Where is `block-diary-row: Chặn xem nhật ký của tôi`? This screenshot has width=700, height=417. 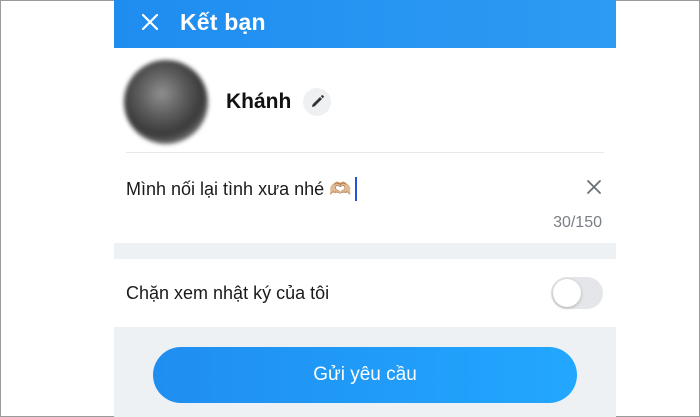
block-diary-row: Chặn xem nhật ký của tôi is located at coordinates (365, 293).